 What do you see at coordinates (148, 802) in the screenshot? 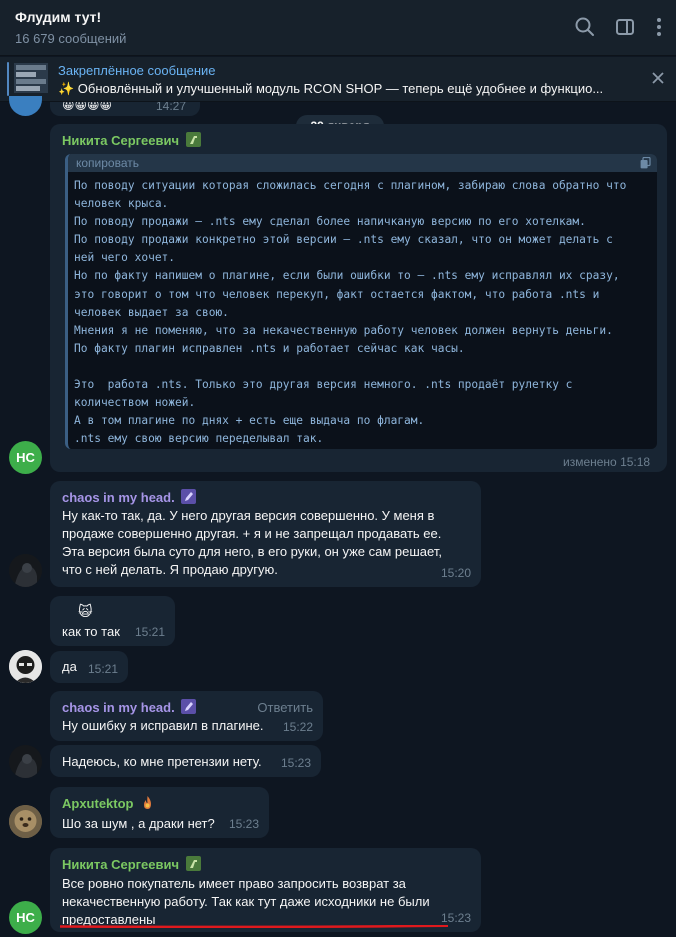
I see `fire-badge-icon` at bounding box center [148, 802].